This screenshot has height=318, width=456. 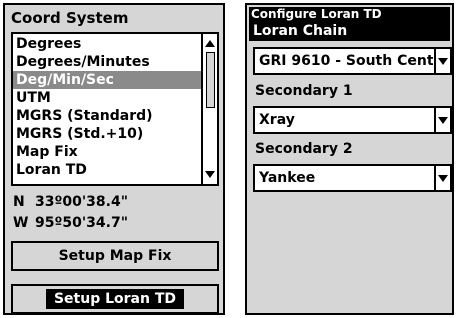 I want to click on scroll-down-icon, so click(x=210, y=174).